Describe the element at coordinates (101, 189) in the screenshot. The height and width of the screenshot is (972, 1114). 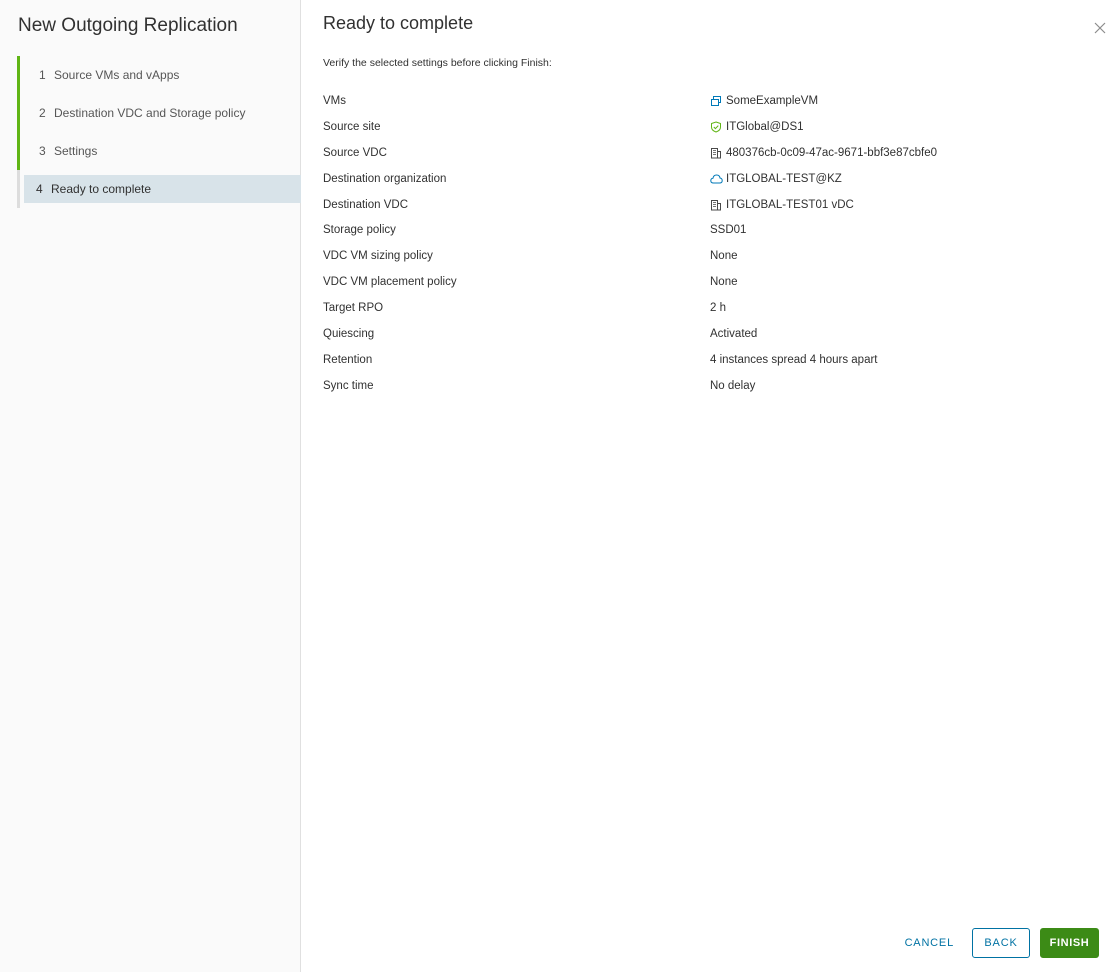
I see `step-label: Ready to complete` at that location.